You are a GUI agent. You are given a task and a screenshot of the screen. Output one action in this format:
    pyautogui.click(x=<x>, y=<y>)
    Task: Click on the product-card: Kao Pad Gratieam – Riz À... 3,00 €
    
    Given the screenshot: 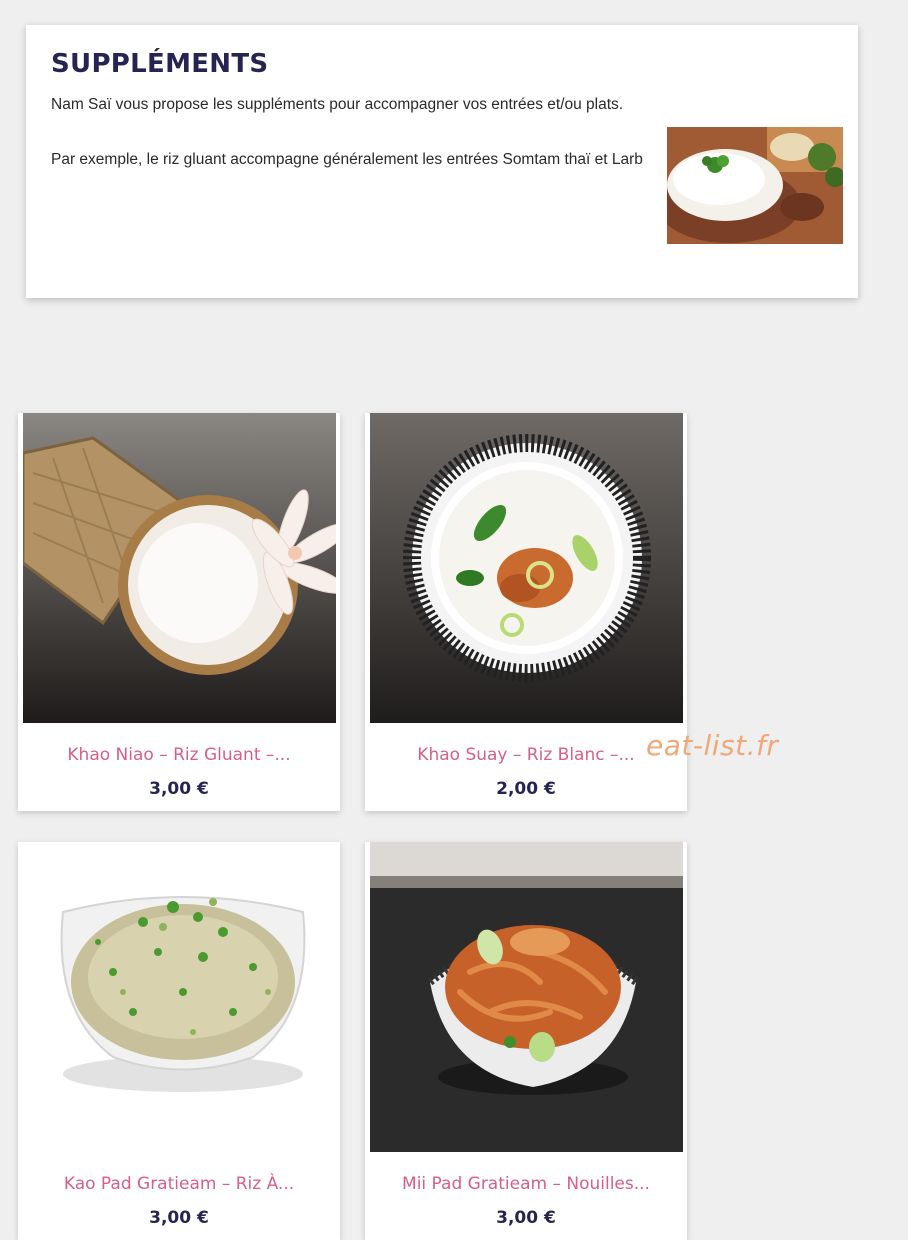 What is the action you would take?
    pyautogui.click(x=179, y=1041)
    